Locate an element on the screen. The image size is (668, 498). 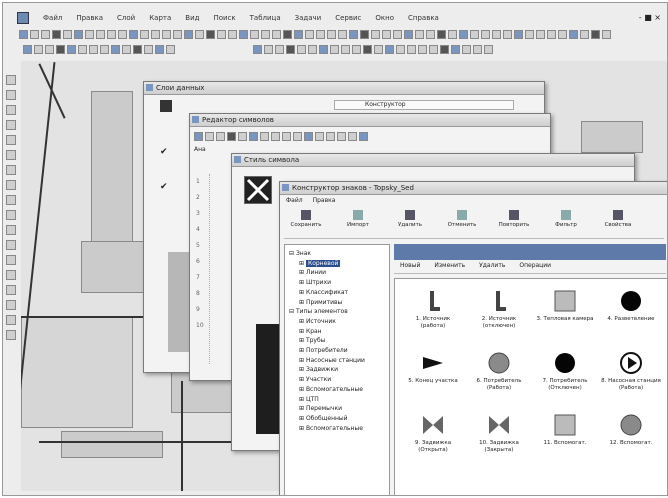
tree-item: ⊞ Линии is located at coordinates (327, 273).